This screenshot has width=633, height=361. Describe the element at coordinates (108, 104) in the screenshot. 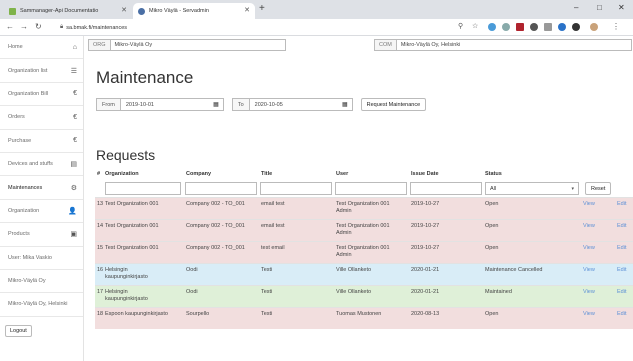

I see `from-label: From` at that location.